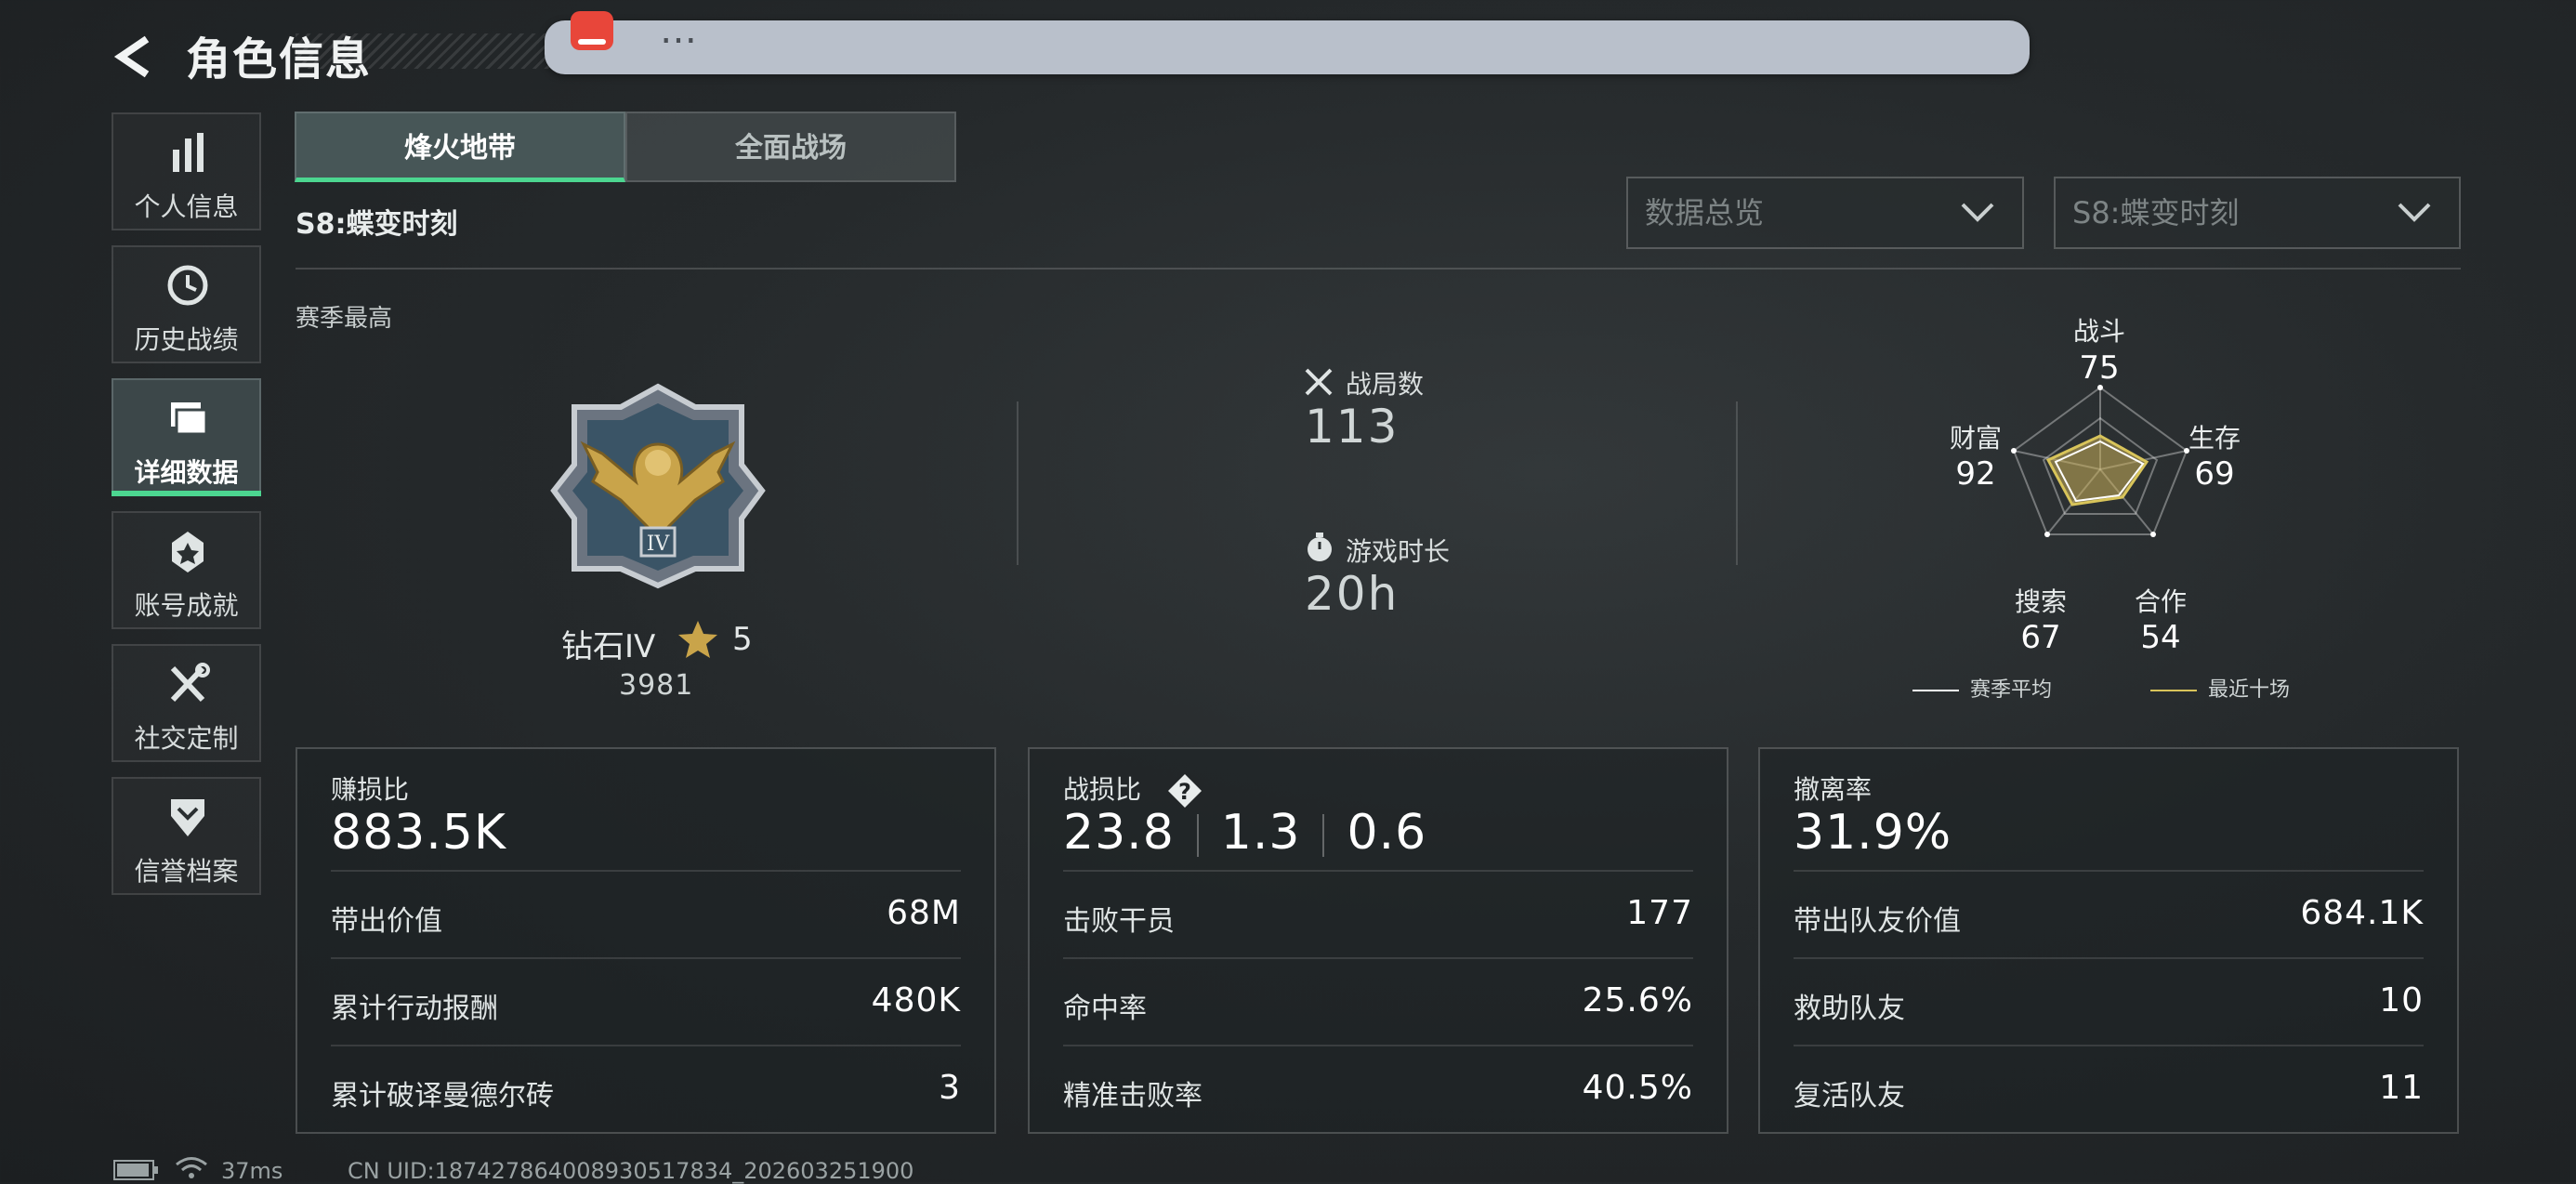 The width and height of the screenshot is (2576, 1184). Describe the element at coordinates (418, 833) in the screenshot. I see `card-main-value: 883.5K` at that location.